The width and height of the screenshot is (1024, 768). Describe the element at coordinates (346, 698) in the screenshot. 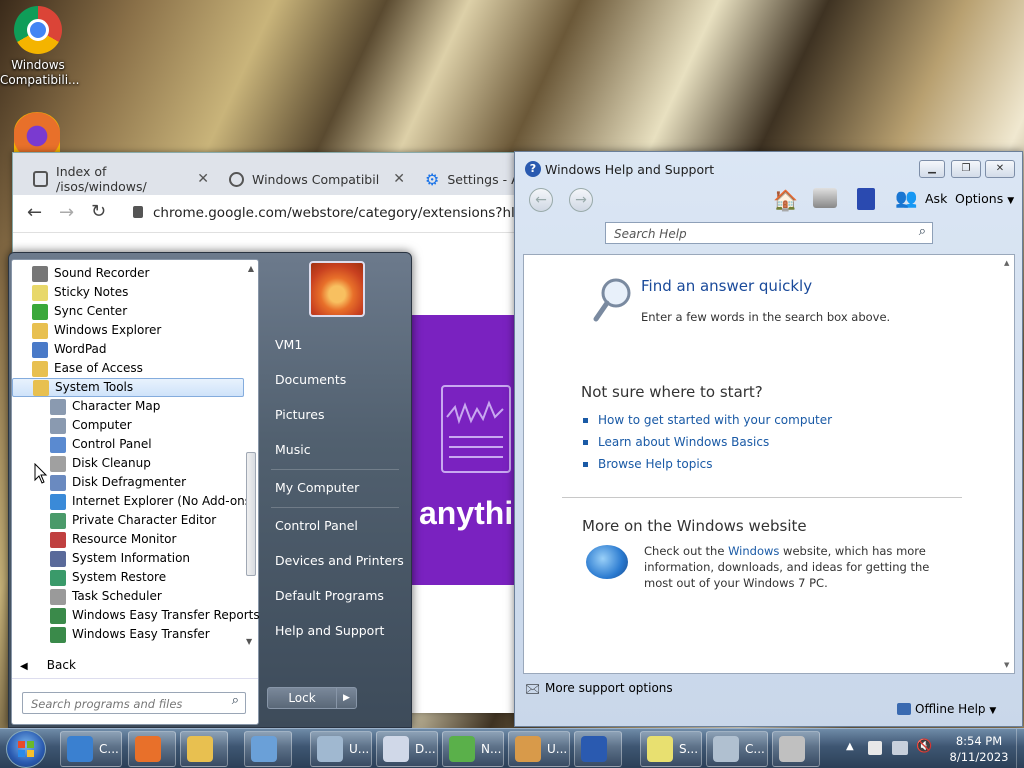

I see `shutdown-options-arrow-icon: ▶` at that location.